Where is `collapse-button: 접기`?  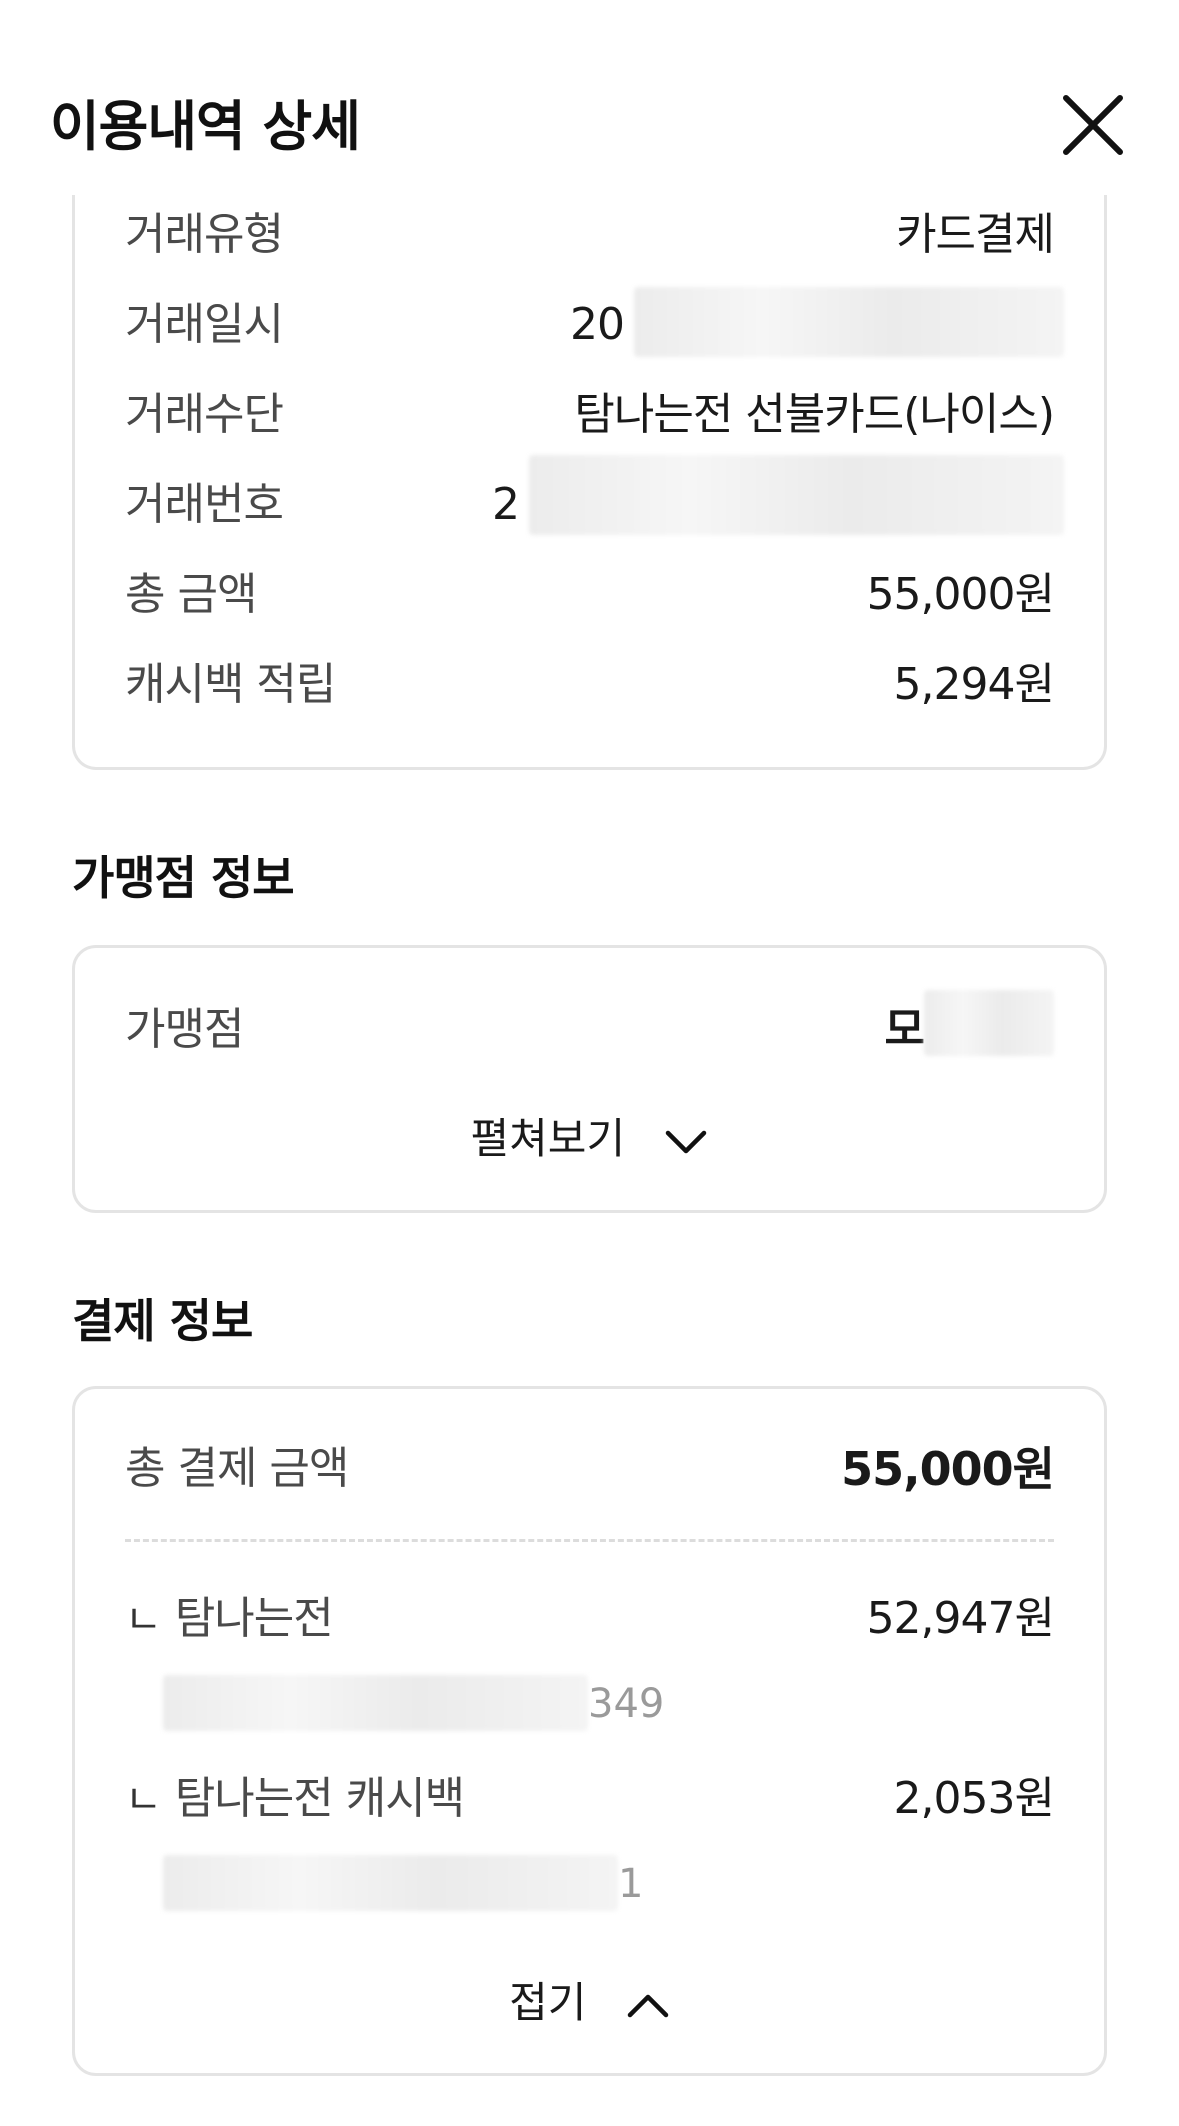
collapse-button: 접기 is located at coordinates (589, 1999).